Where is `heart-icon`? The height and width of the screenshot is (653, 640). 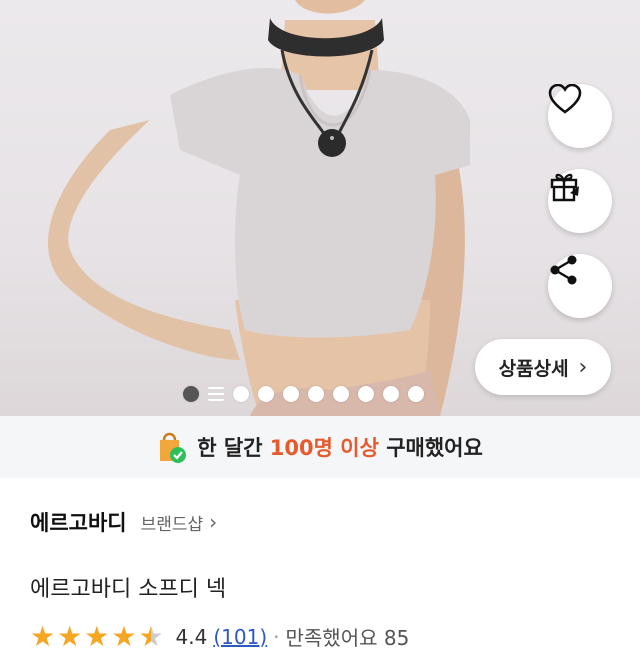
heart-icon is located at coordinates (565, 99).